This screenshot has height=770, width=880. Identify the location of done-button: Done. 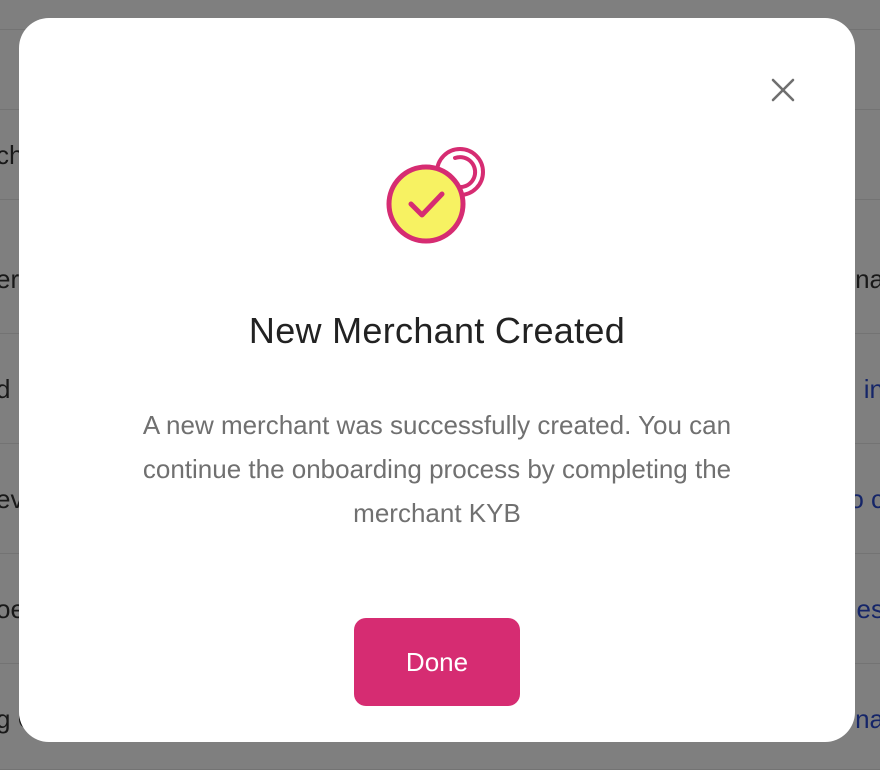
(437, 662).